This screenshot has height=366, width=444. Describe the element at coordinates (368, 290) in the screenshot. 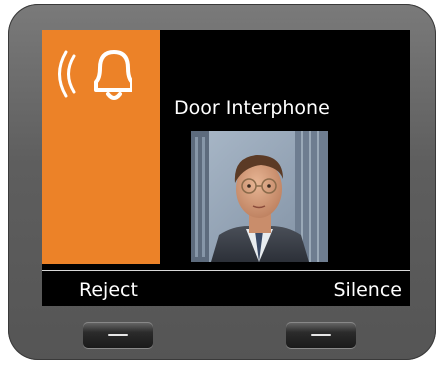

I see `silence-softkey-label: Silence` at that location.